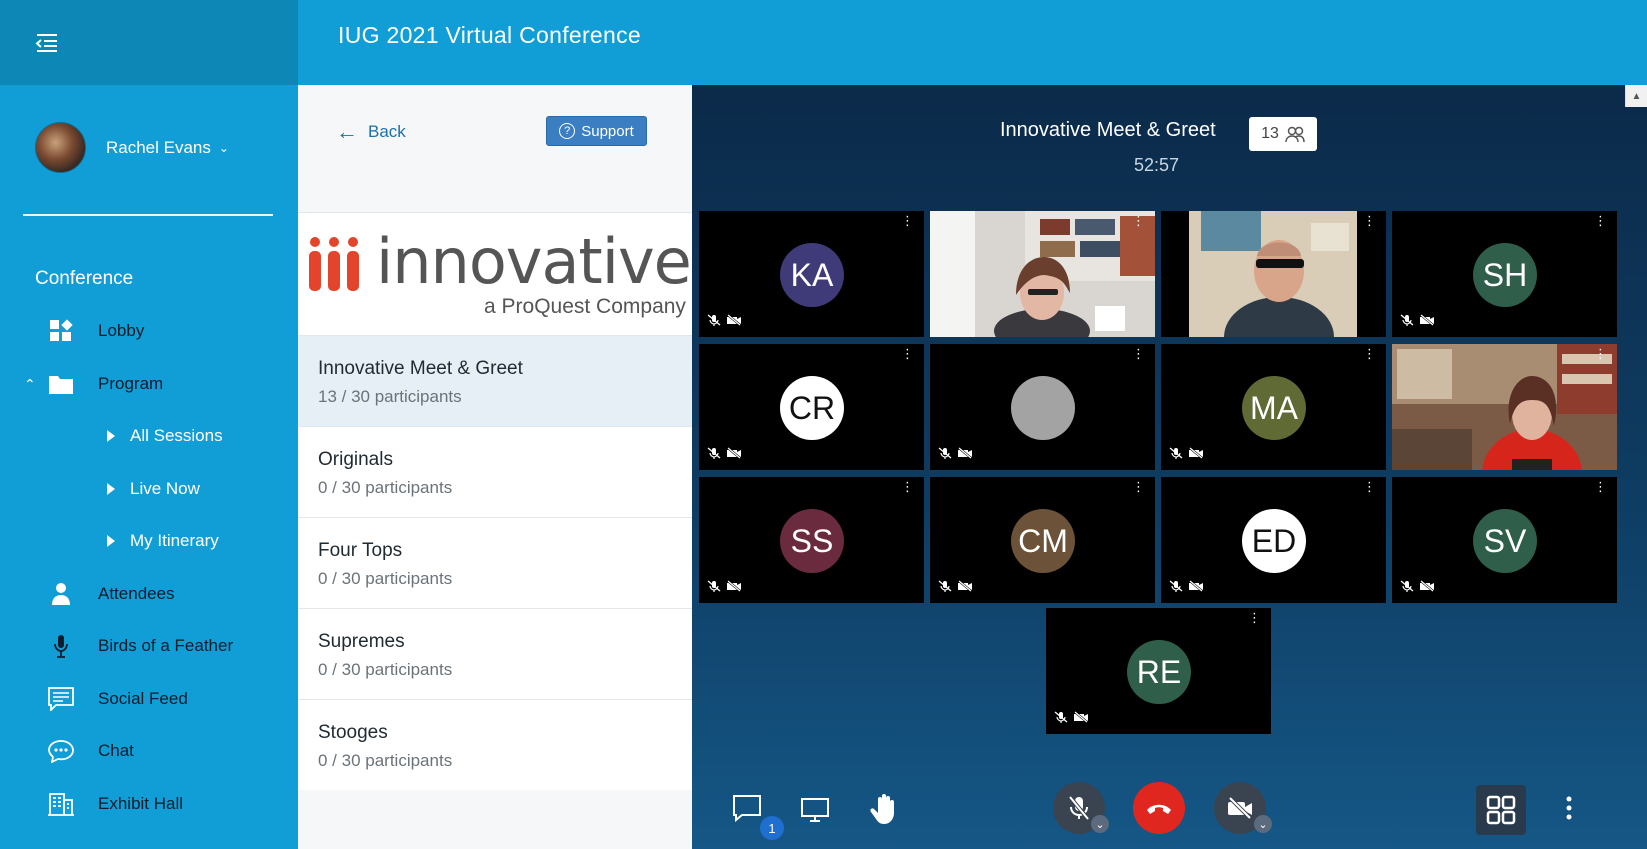  What do you see at coordinates (596, 131) in the screenshot?
I see `support-button: ? Support` at bounding box center [596, 131].